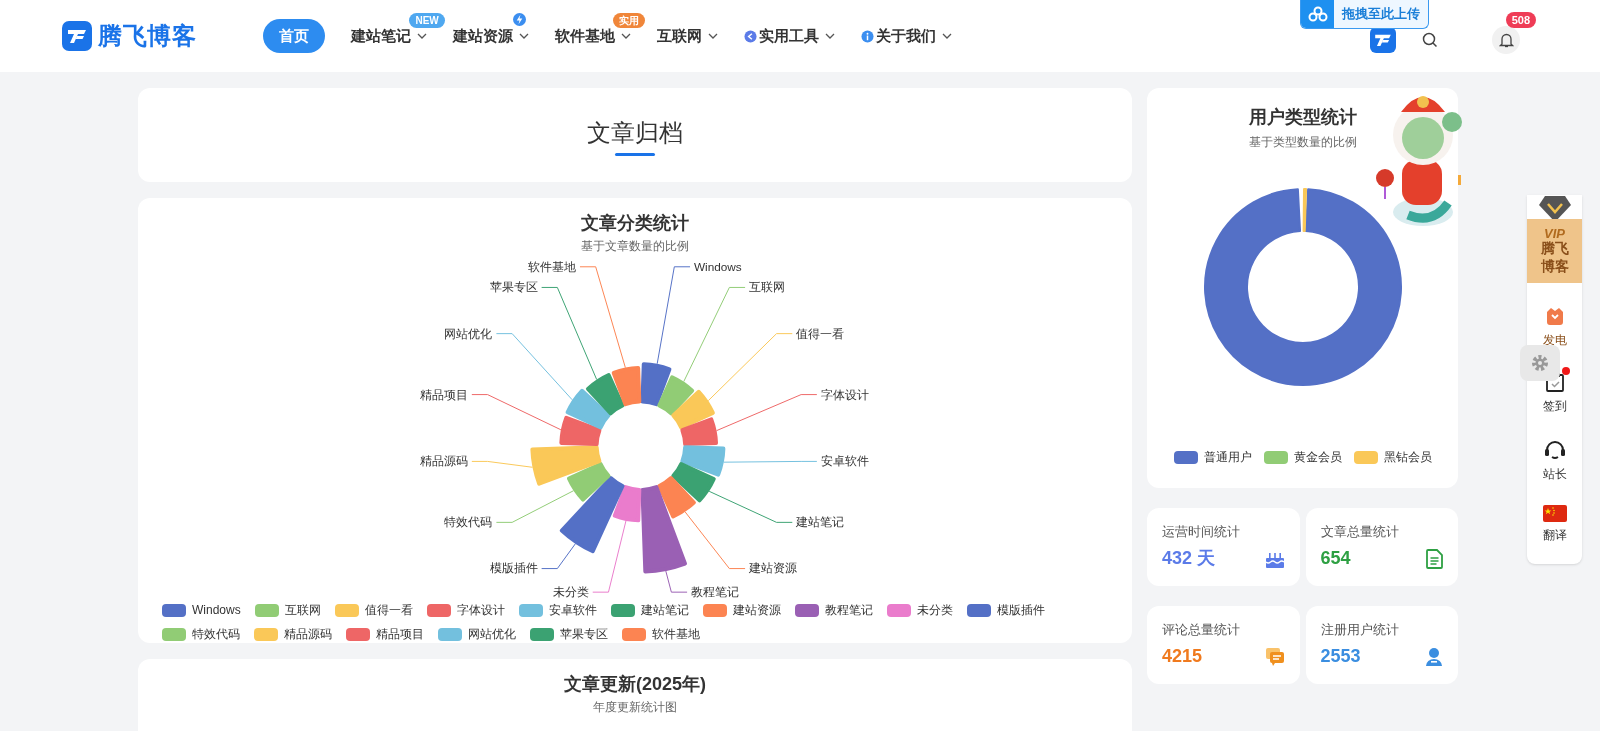 The image size is (1600, 731). What do you see at coordinates (492, 634) in the screenshot?
I see `legend-label: 网站优化` at bounding box center [492, 634].